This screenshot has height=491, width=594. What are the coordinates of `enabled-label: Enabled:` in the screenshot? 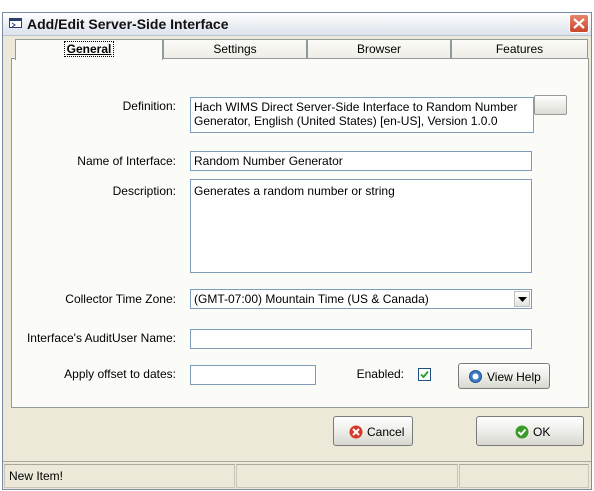 It's located at (380, 374).